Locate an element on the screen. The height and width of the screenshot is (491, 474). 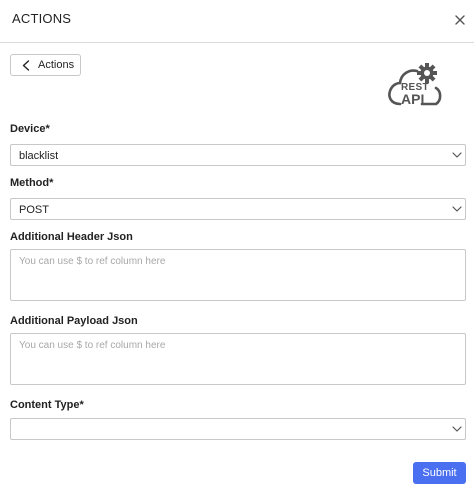
logo-text-api: API is located at coordinates (413, 99).